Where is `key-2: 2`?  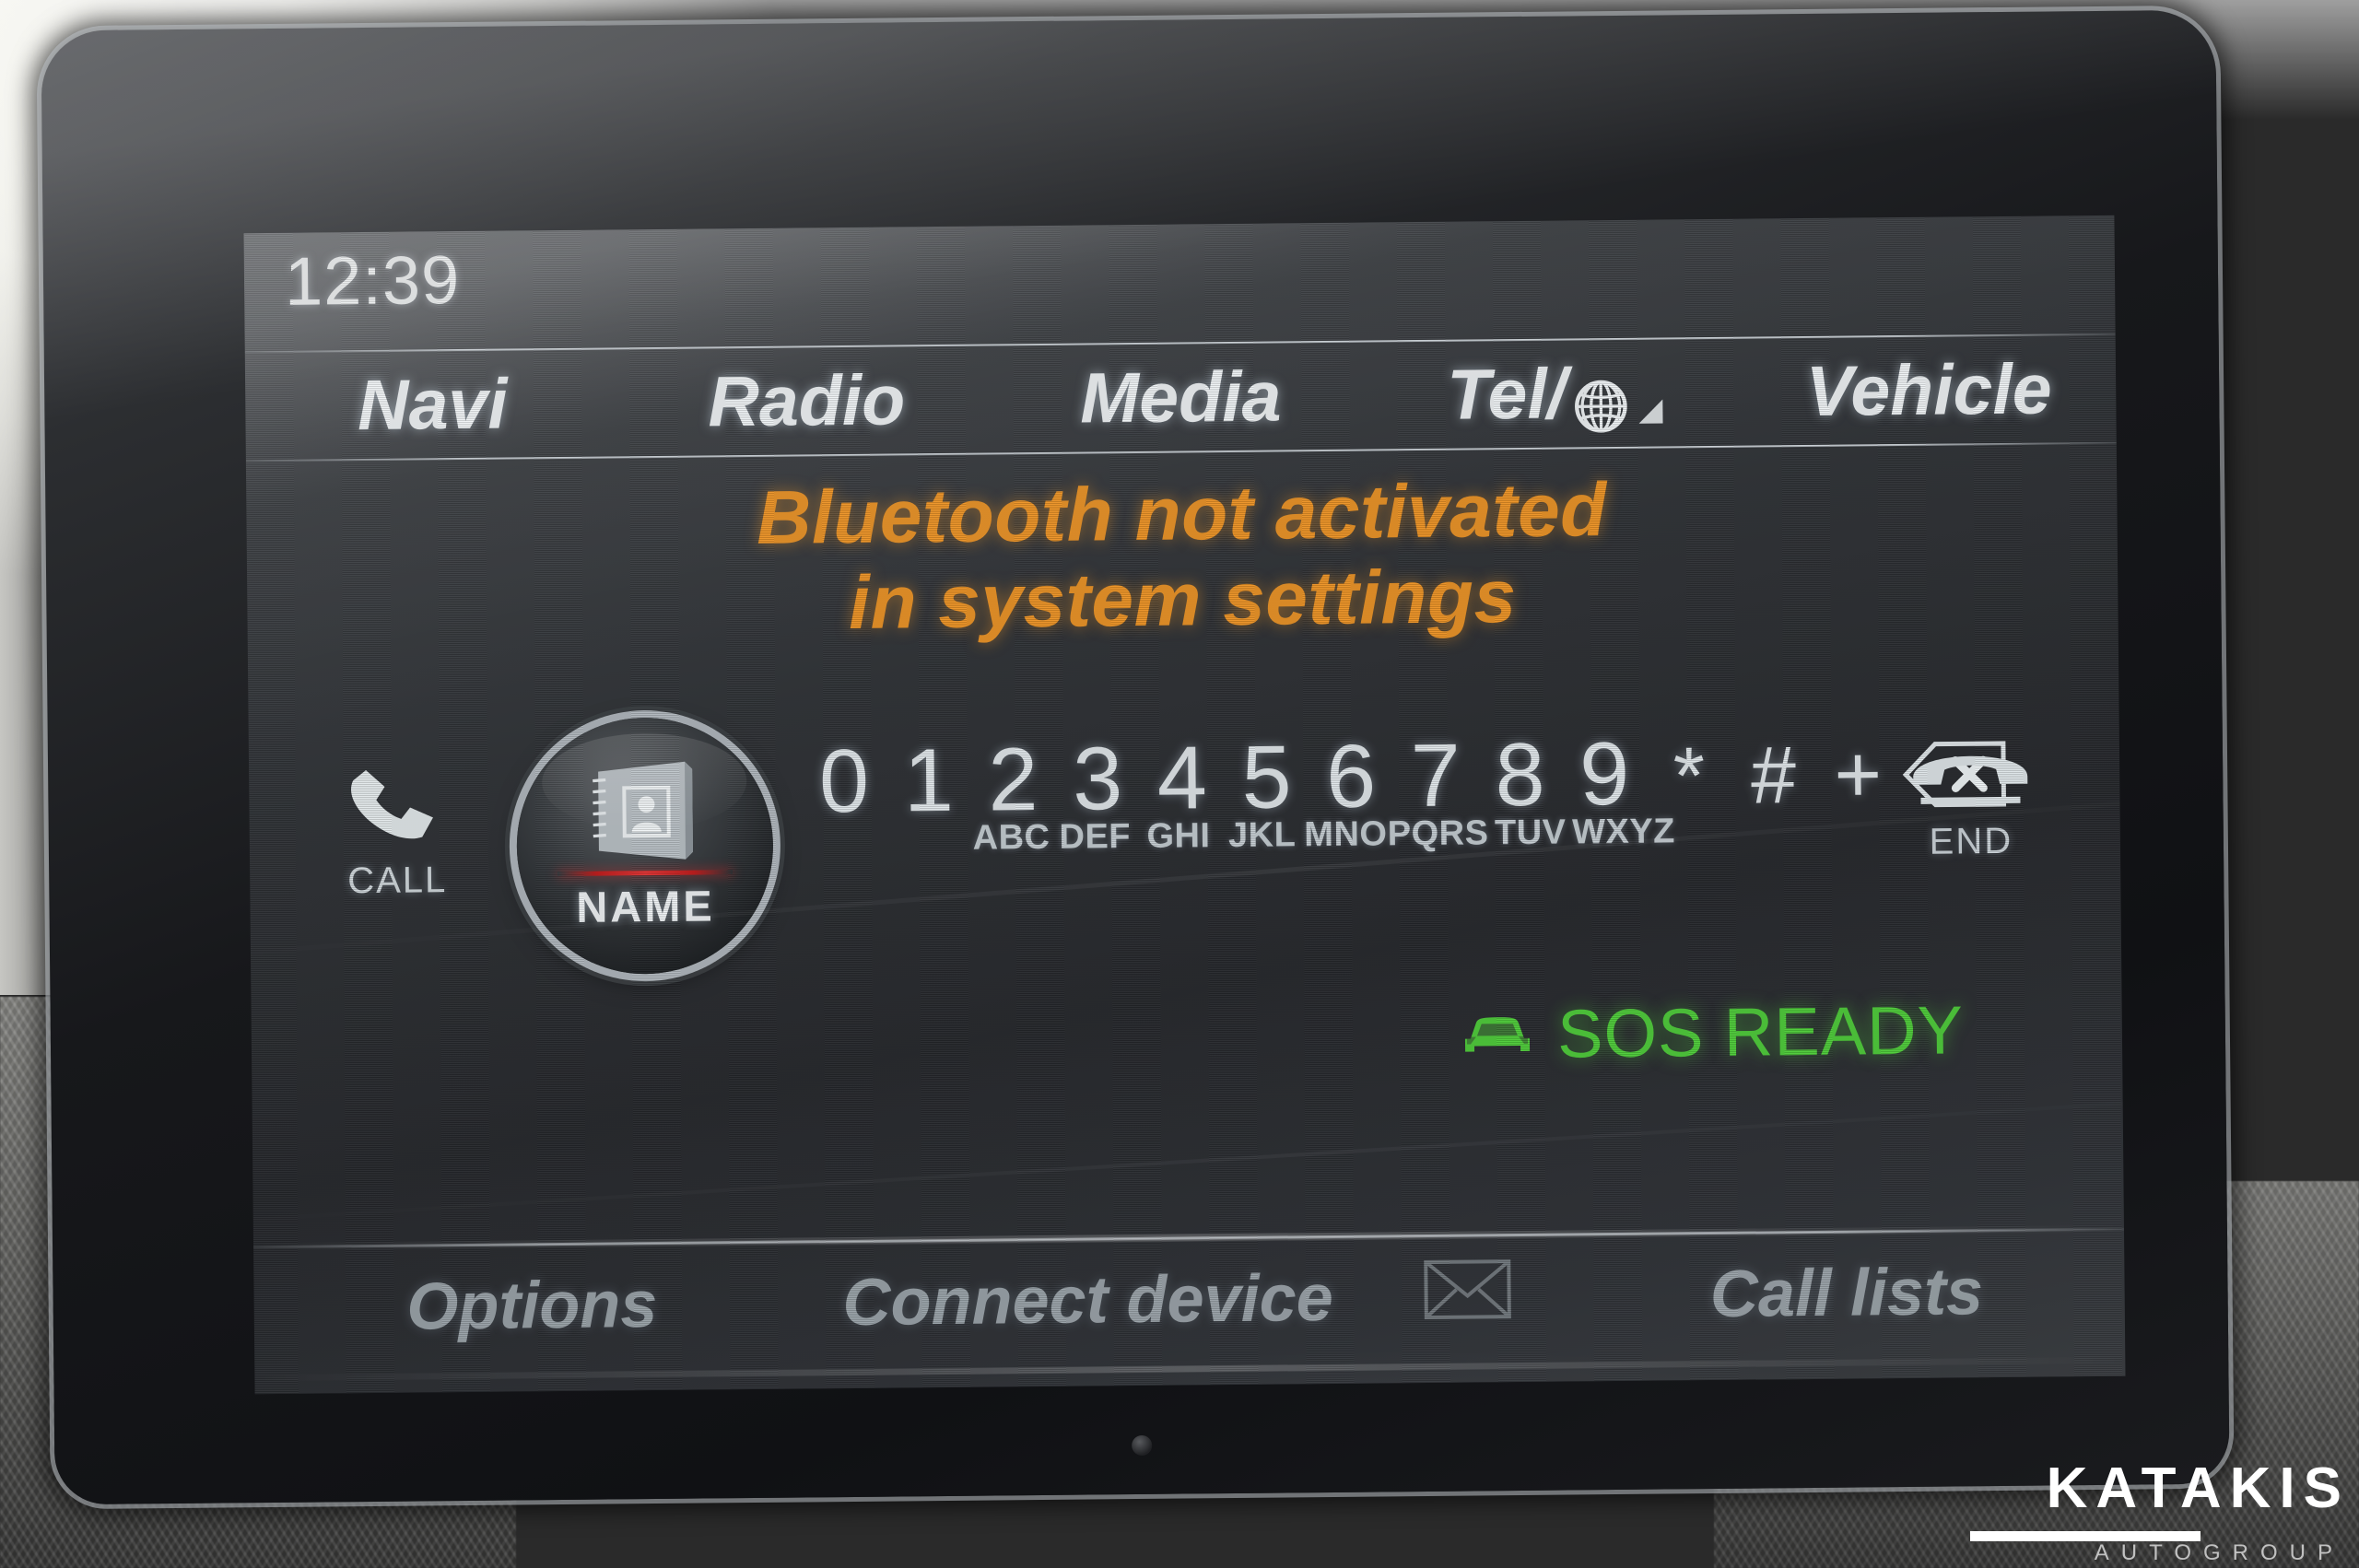
key-2: 2 is located at coordinates (1013, 780).